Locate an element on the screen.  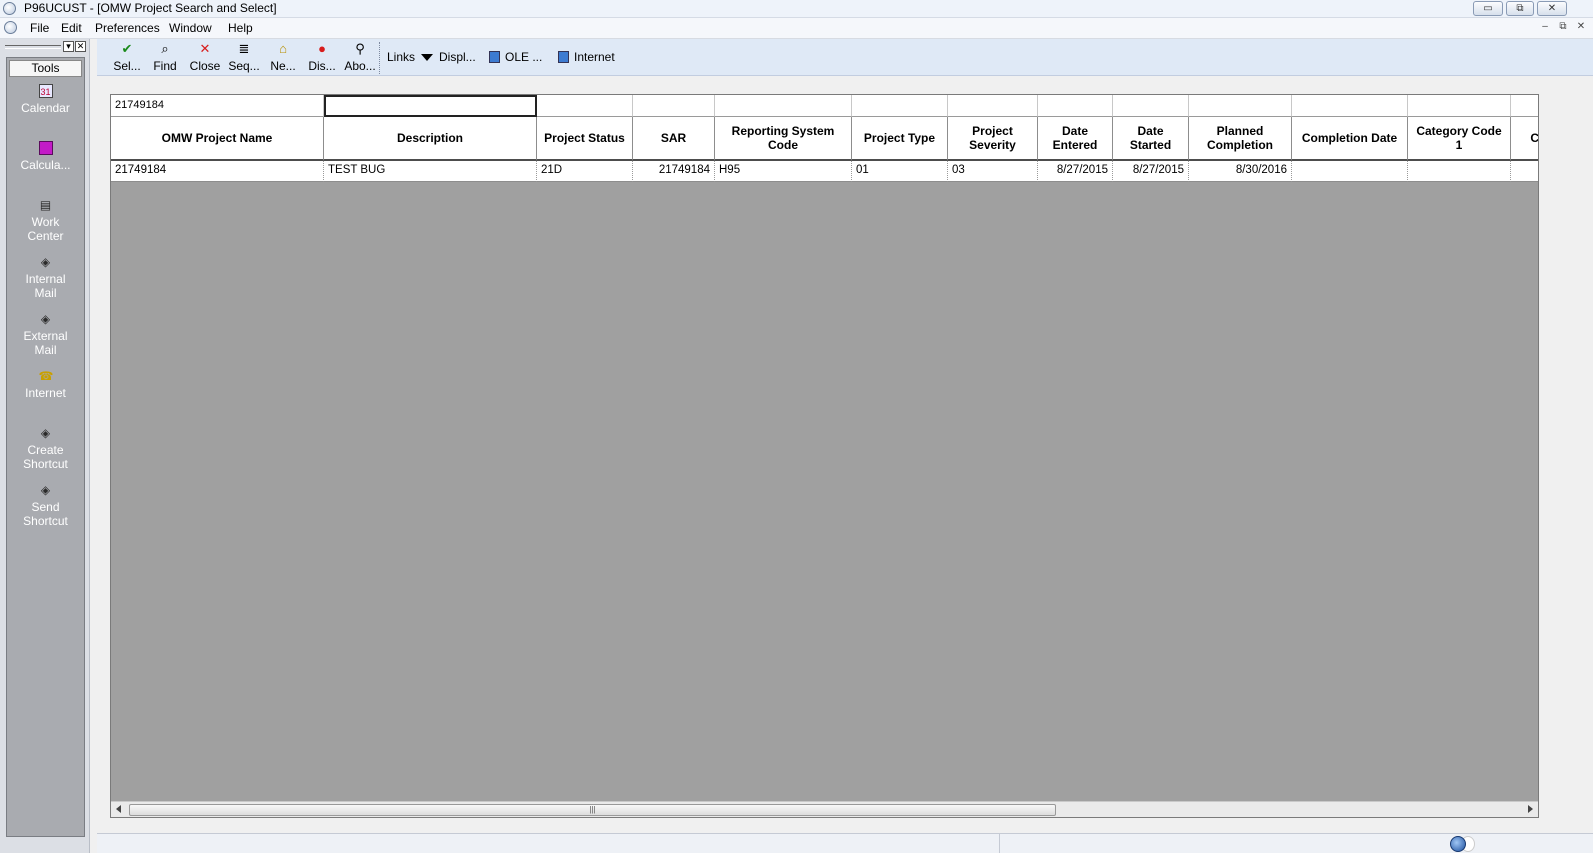
toolbar-separator is located at coordinates (380, 58).